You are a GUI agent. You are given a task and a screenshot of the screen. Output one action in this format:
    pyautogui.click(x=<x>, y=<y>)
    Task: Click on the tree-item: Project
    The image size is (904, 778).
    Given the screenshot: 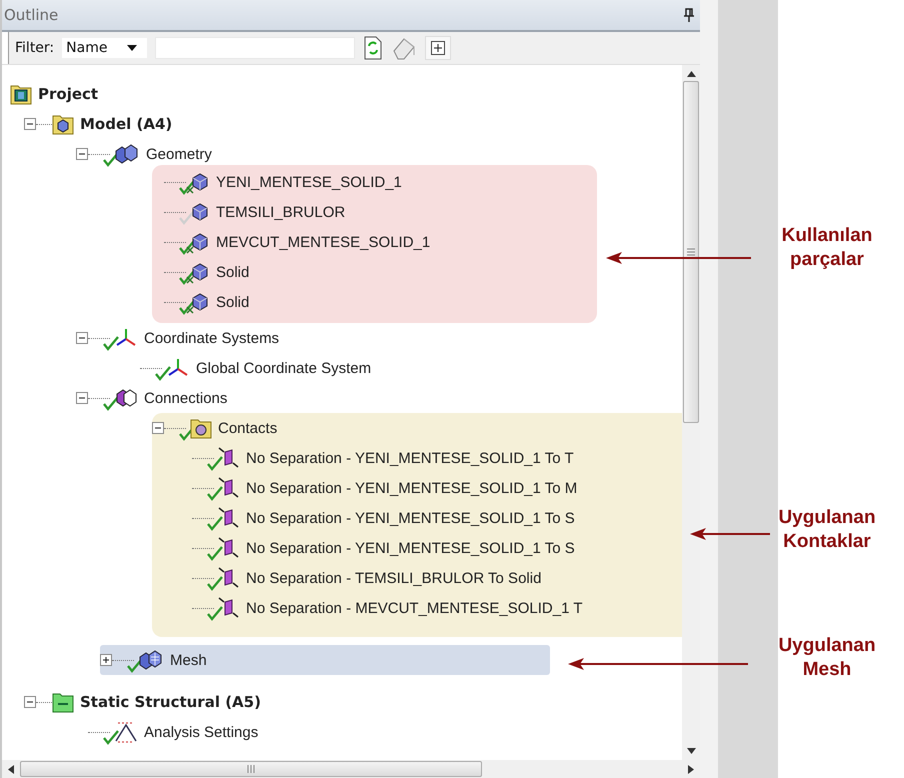 What is the action you would take?
    pyautogui.click(x=68, y=94)
    